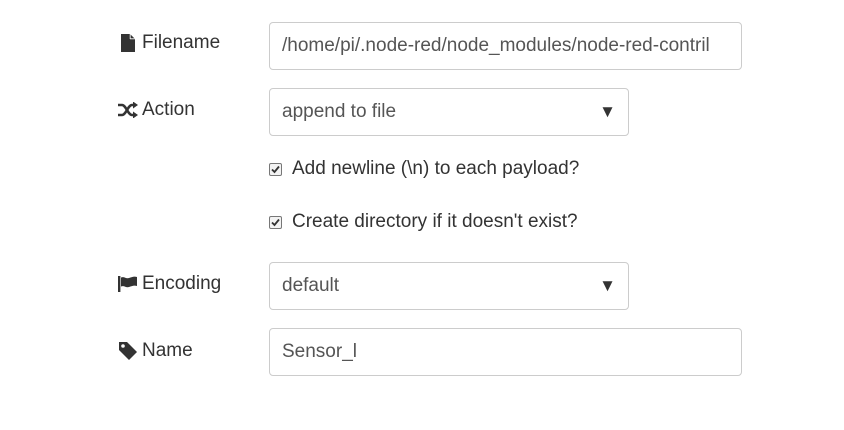  I want to click on action-label-text: Action, so click(168, 109).